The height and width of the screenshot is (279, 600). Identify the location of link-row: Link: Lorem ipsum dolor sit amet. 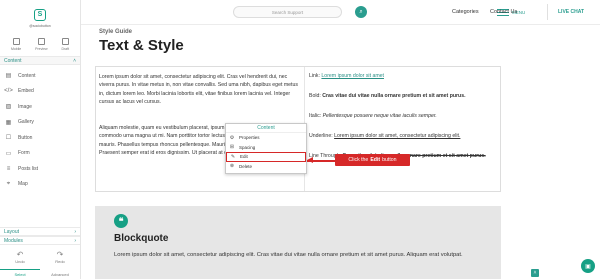
(404, 83).